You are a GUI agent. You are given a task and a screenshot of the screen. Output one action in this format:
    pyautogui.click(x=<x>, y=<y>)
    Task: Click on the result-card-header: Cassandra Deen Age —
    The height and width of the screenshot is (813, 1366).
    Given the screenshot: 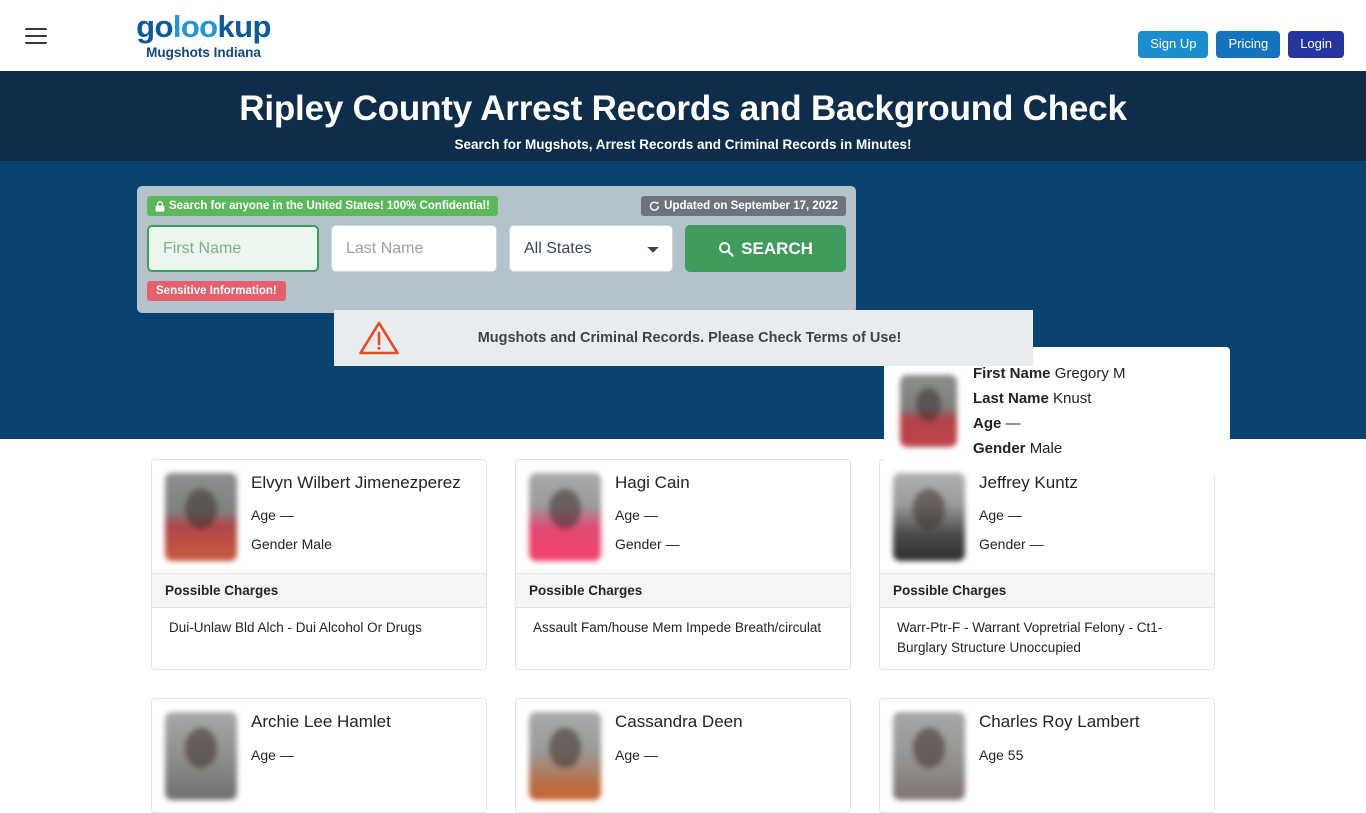 What is the action you would take?
    pyautogui.click(x=683, y=755)
    